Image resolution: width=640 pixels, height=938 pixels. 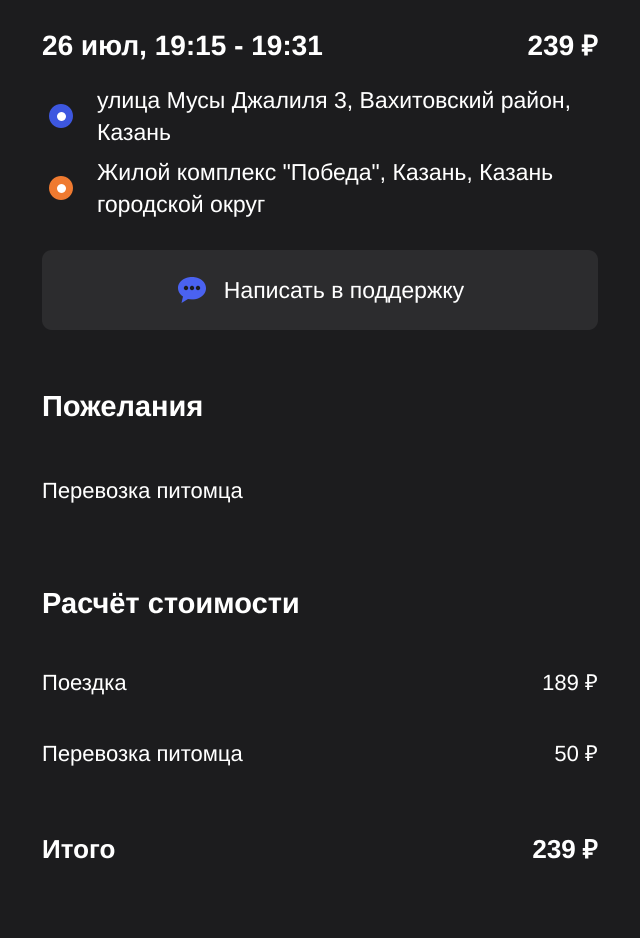 What do you see at coordinates (171, 604) in the screenshot?
I see `section-title: Расчёт стоимости` at bounding box center [171, 604].